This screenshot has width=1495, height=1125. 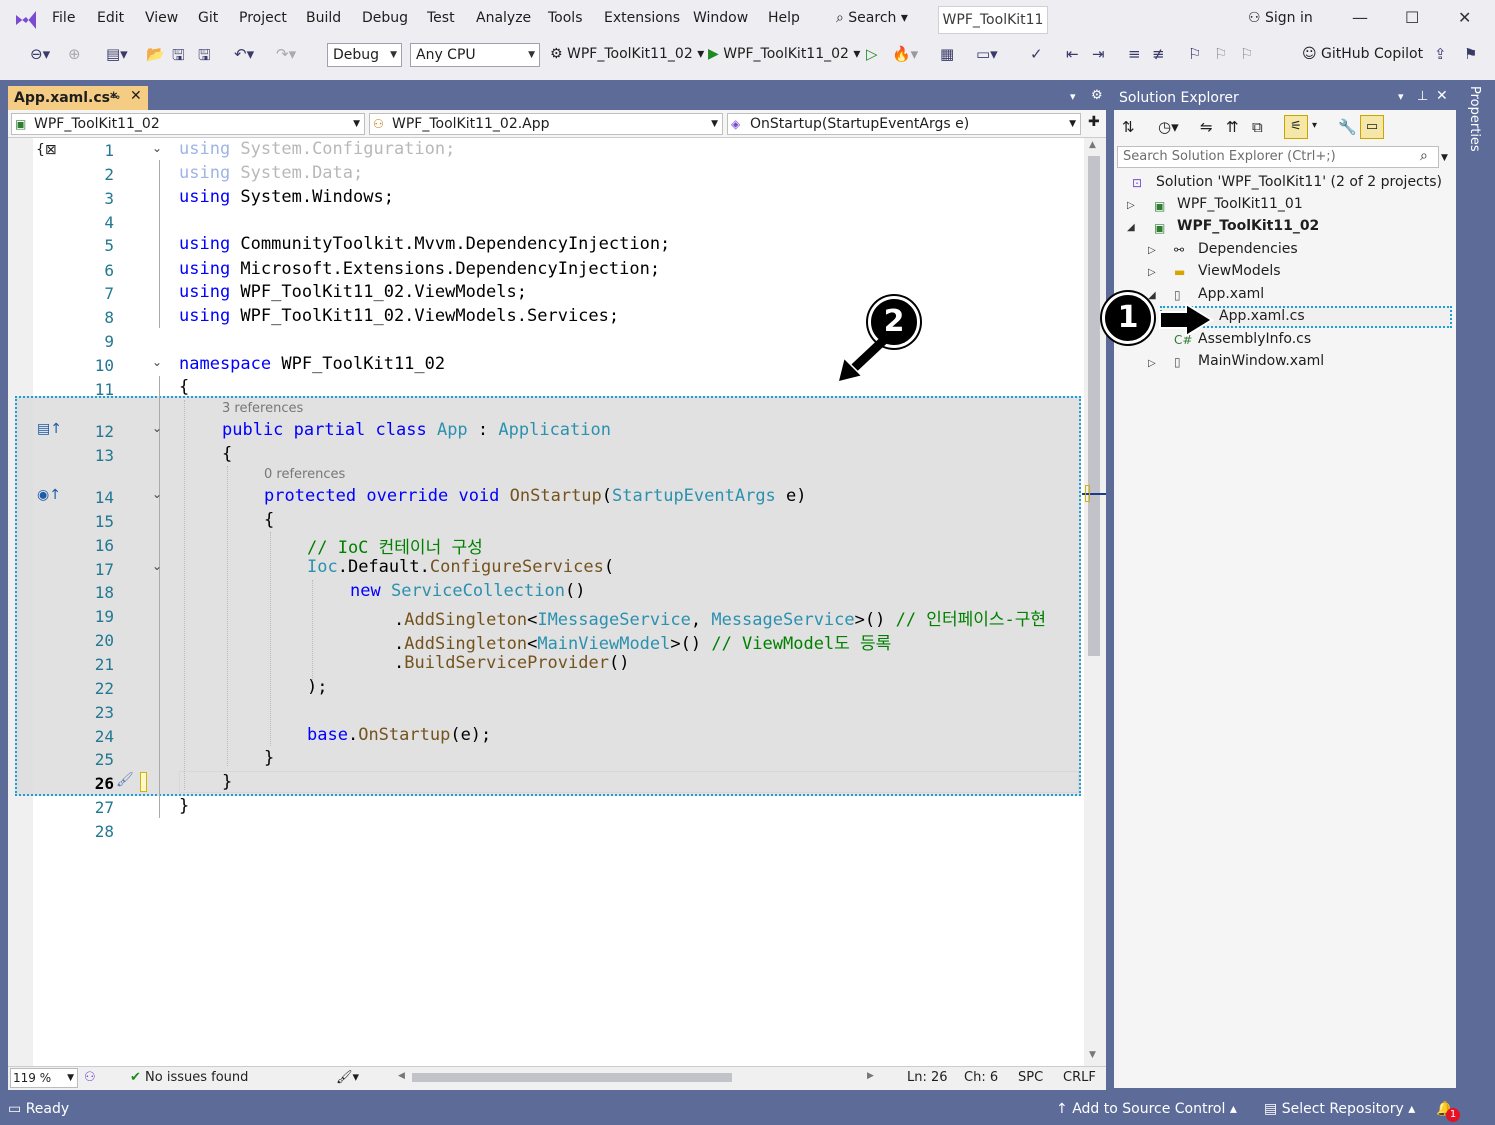 I want to click on solution-explorer-toolbar-icon: ▦, so click(x=947, y=54).